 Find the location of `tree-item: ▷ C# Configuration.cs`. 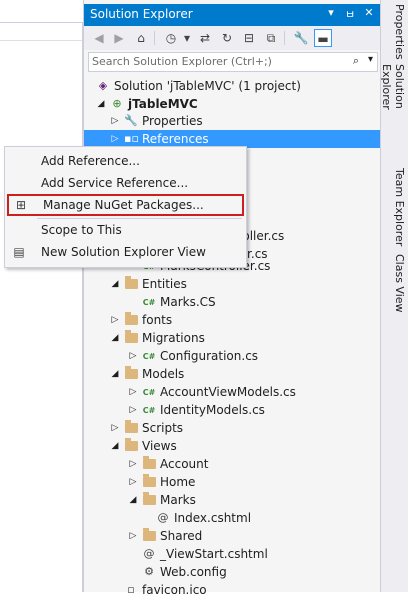

tree-item: ▷ C# Configuration.cs is located at coordinates (232, 356).